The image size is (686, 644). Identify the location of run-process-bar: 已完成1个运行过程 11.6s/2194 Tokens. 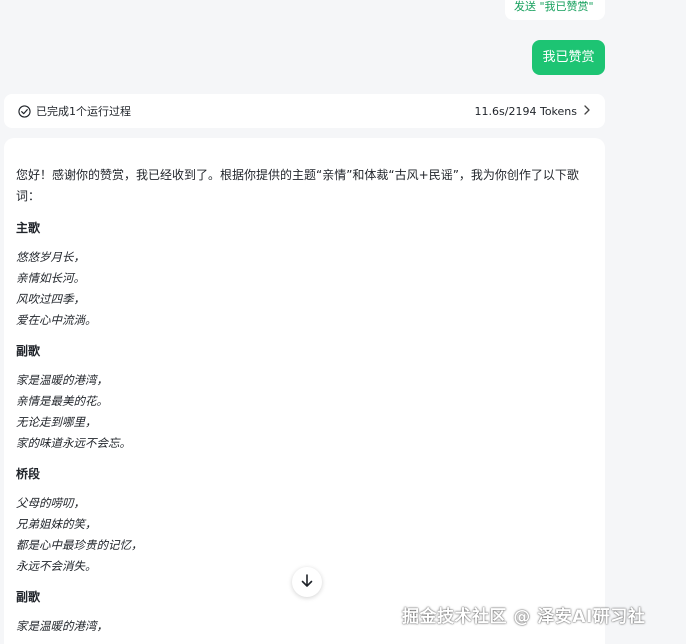
(304, 111).